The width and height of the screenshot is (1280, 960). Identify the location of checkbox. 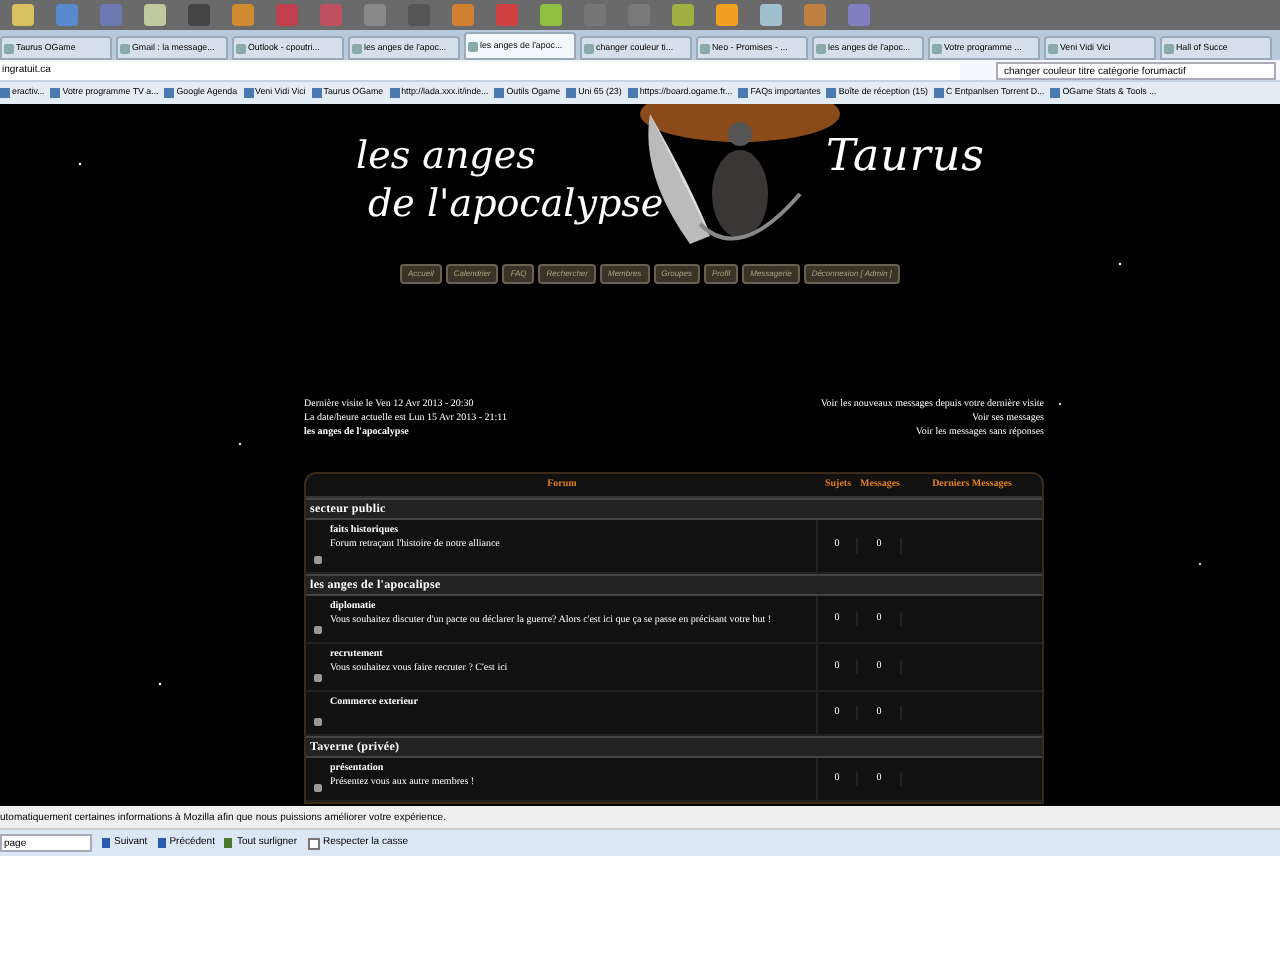
(313, 843).